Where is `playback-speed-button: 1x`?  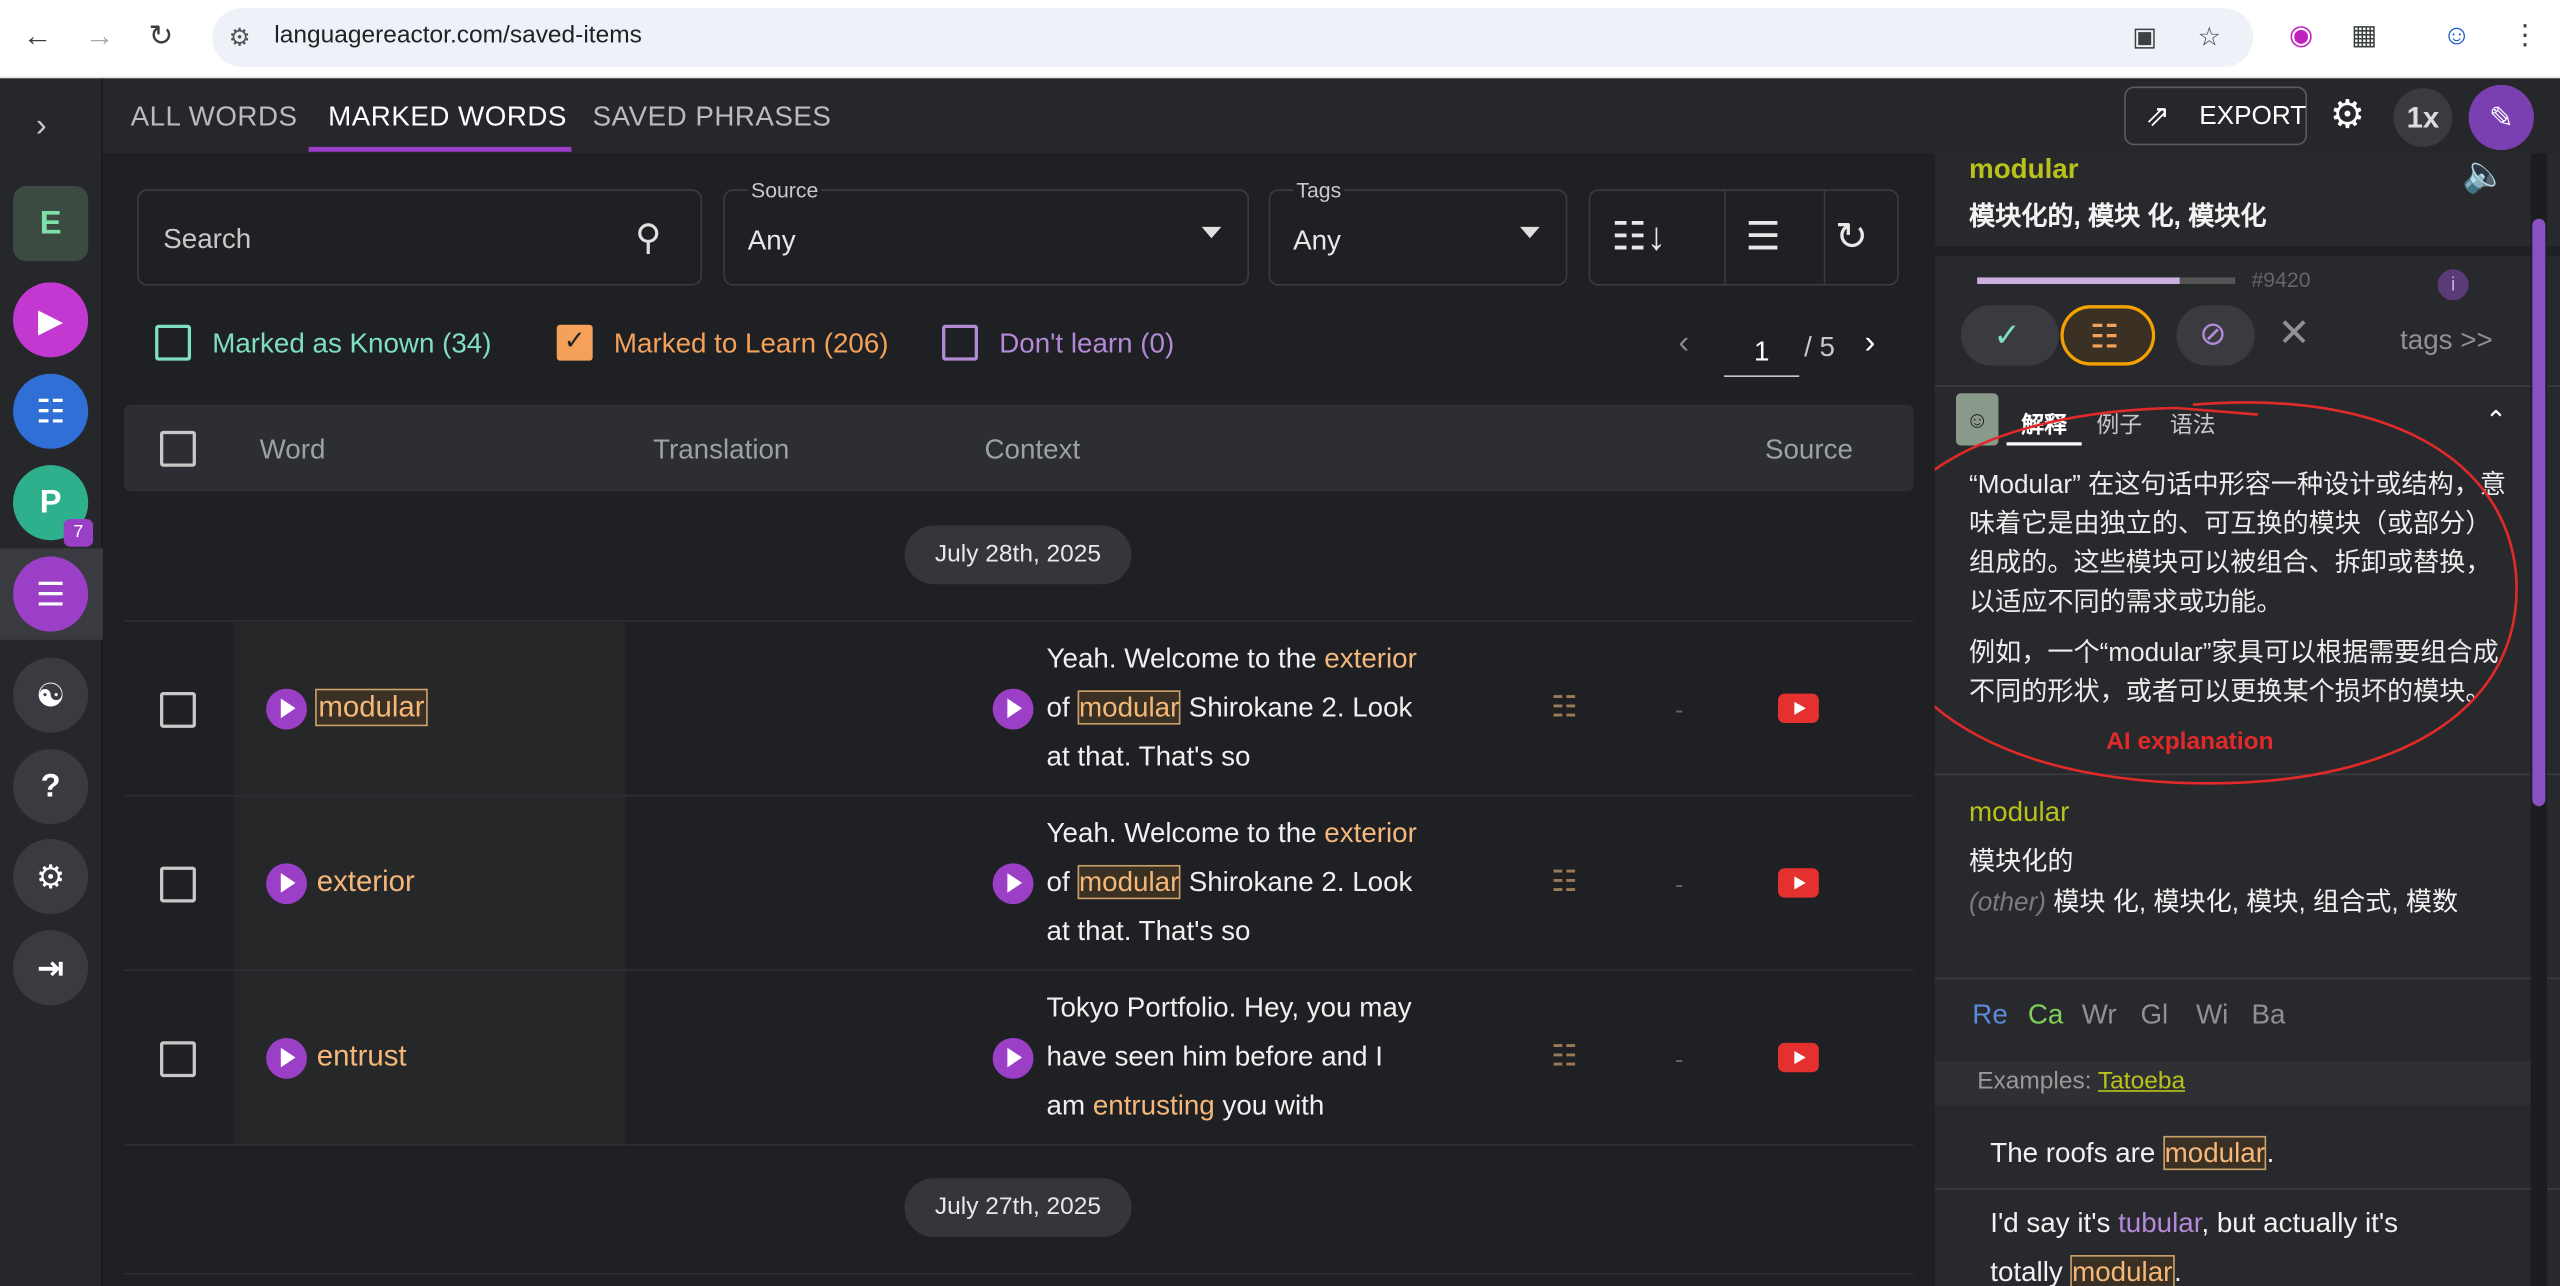 playback-speed-button: 1x is located at coordinates (2423, 117).